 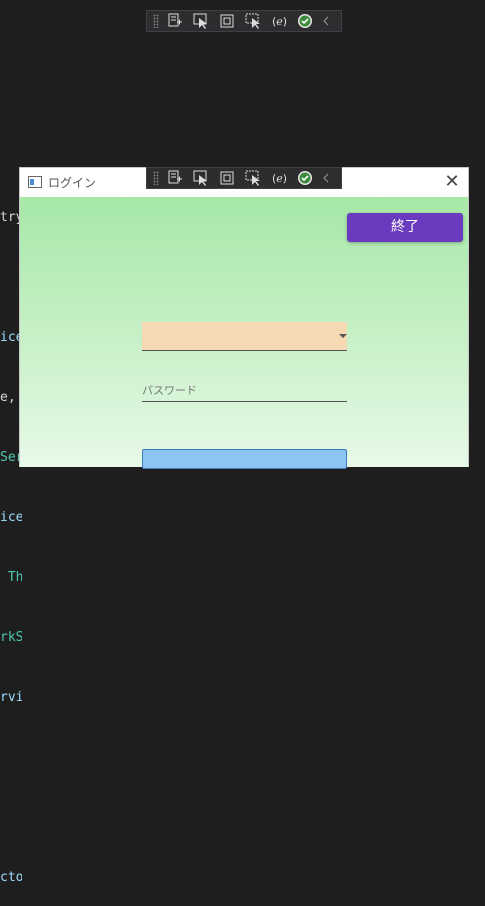 I want to click on close-icon: ✕, so click(x=452, y=182).